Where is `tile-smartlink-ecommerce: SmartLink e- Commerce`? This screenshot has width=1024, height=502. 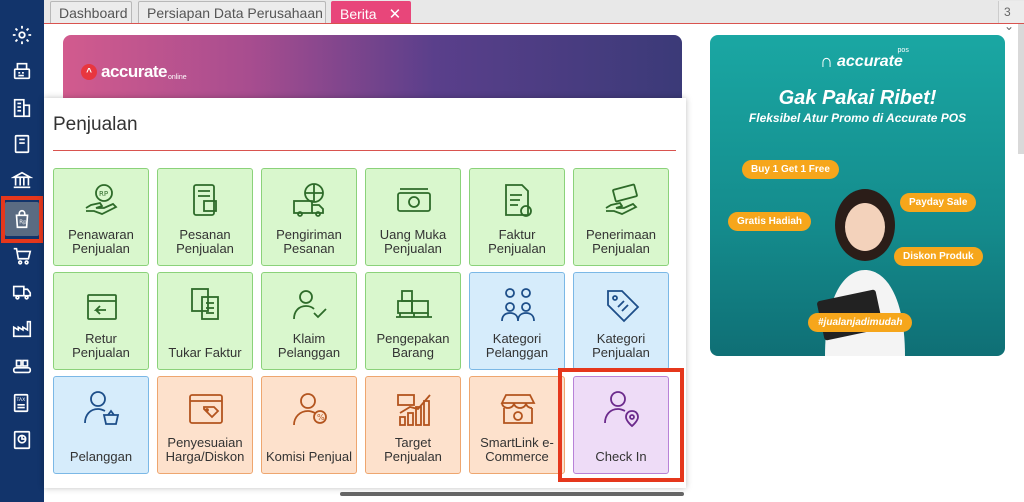
tile-smartlink-ecommerce: SmartLink e- Commerce is located at coordinates (517, 425).